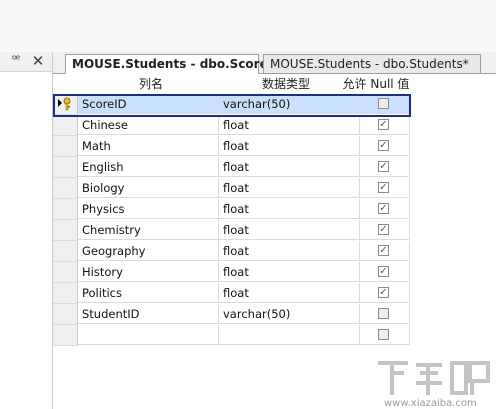  I want to click on table-row: Chinese float ✓, so click(231, 125).